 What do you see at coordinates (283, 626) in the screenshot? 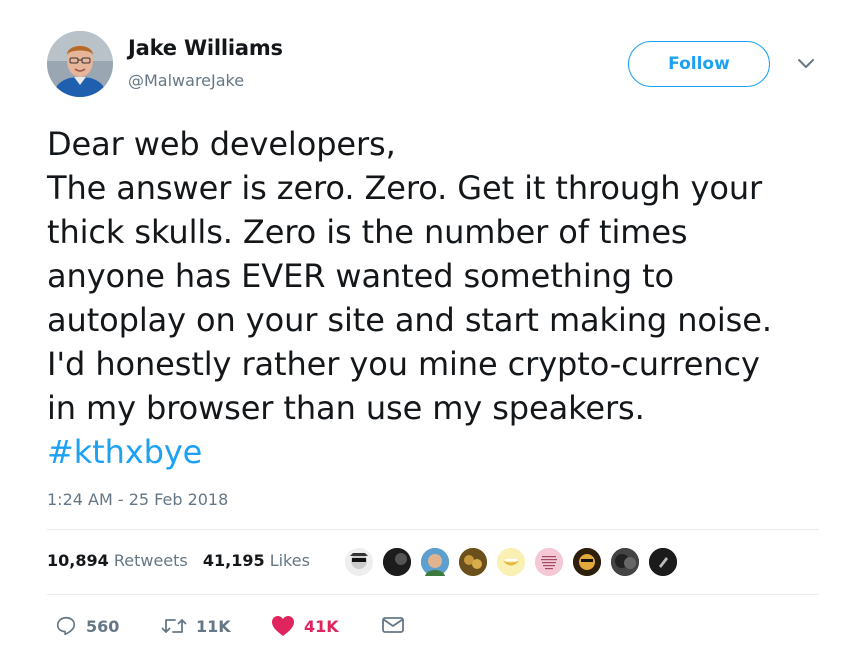
I see `heart-icon` at bounding box center [283, 626].